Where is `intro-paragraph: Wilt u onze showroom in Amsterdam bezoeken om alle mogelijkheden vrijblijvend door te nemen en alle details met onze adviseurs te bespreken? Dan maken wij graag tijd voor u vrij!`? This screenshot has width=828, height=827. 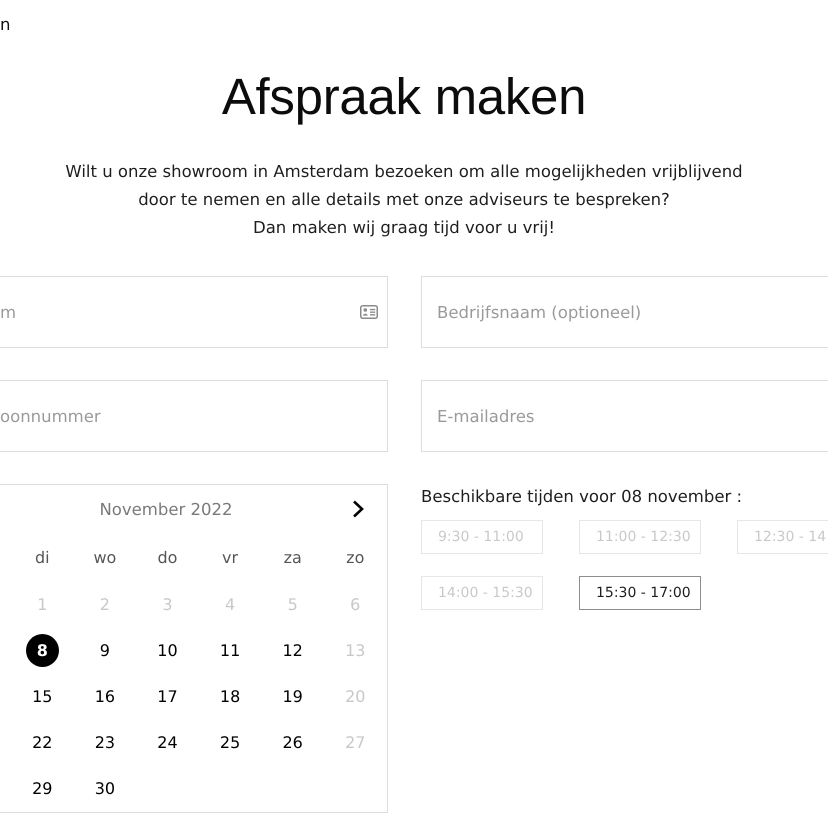 intro-paragraph: Wilt u onze showroom in Amsterdam bezoeken om alle mogelijkheden vrijblijvend door te nemen en alle details met onze adviseurs te bespreken? Dan maken wij graag tijd voor u vrij! is located at coordinates (404, 200).